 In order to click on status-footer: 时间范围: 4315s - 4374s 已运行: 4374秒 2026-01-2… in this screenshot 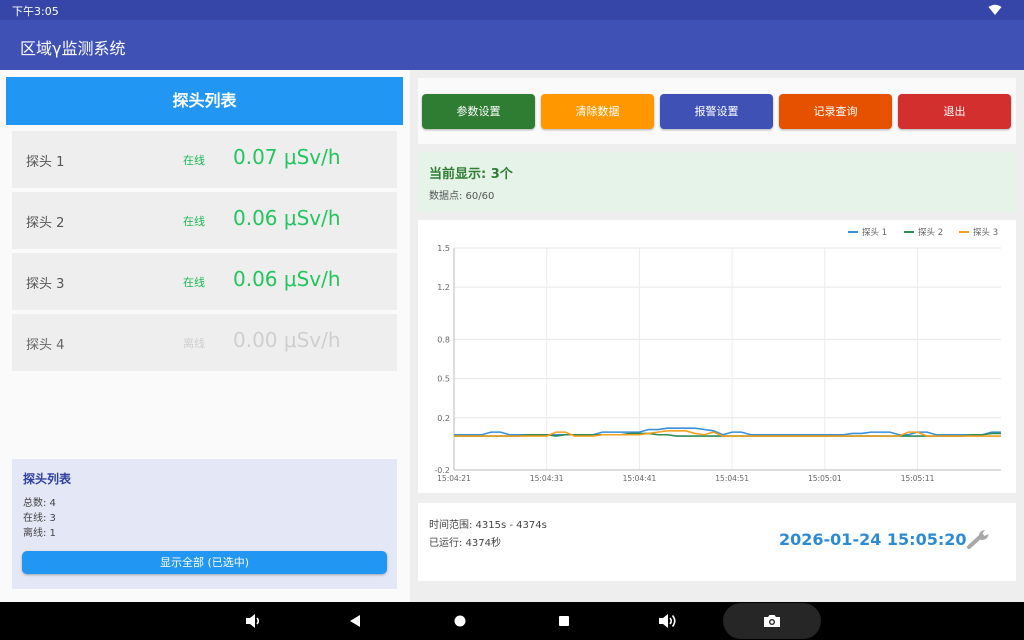, I will do `click(717, 542)`.